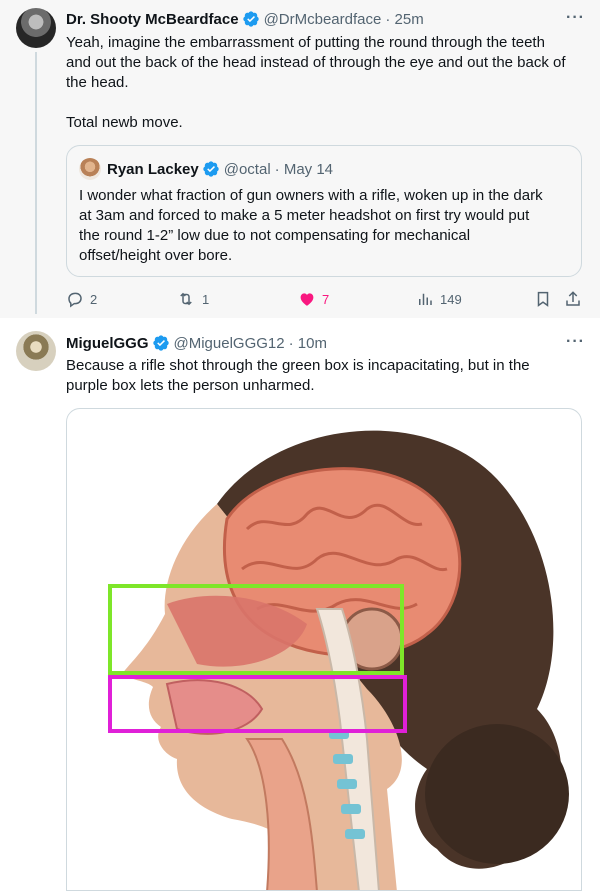 The height and width of the screenshot is (891, 610). I want to click on reply-count: 2, so click(94, 299).